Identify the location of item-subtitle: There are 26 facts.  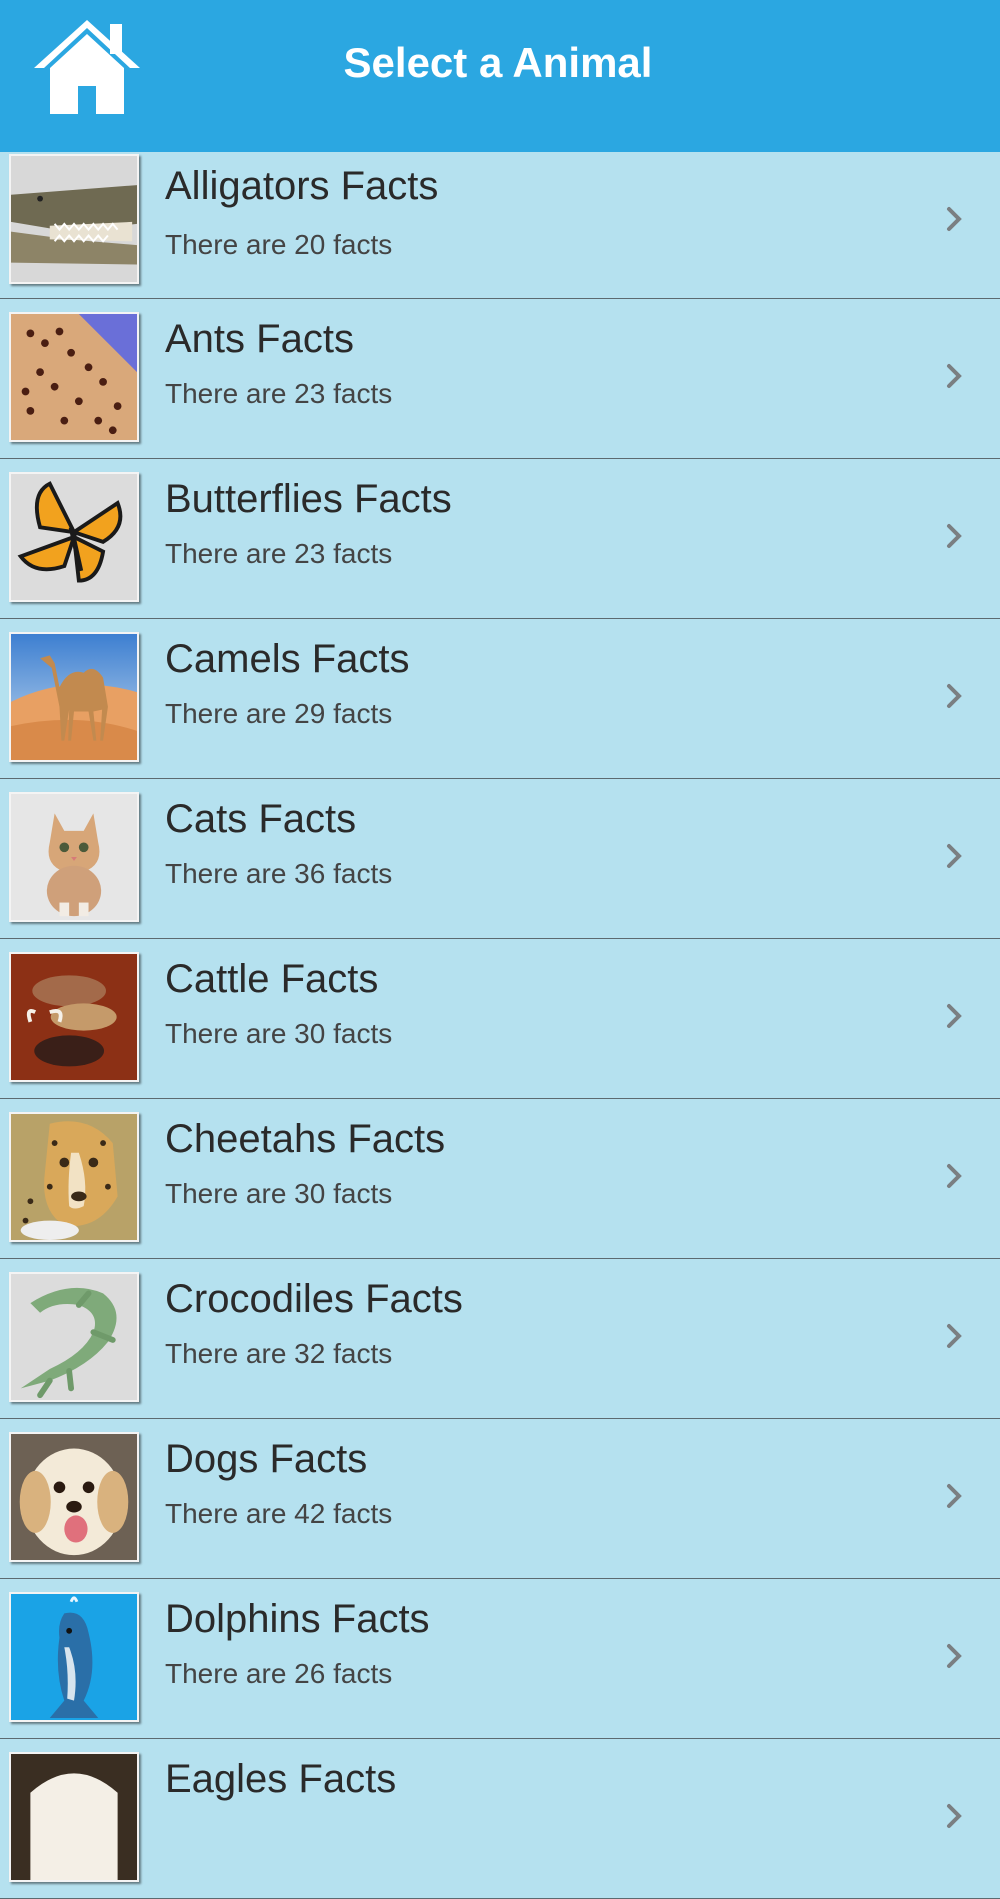
(279, 1673).